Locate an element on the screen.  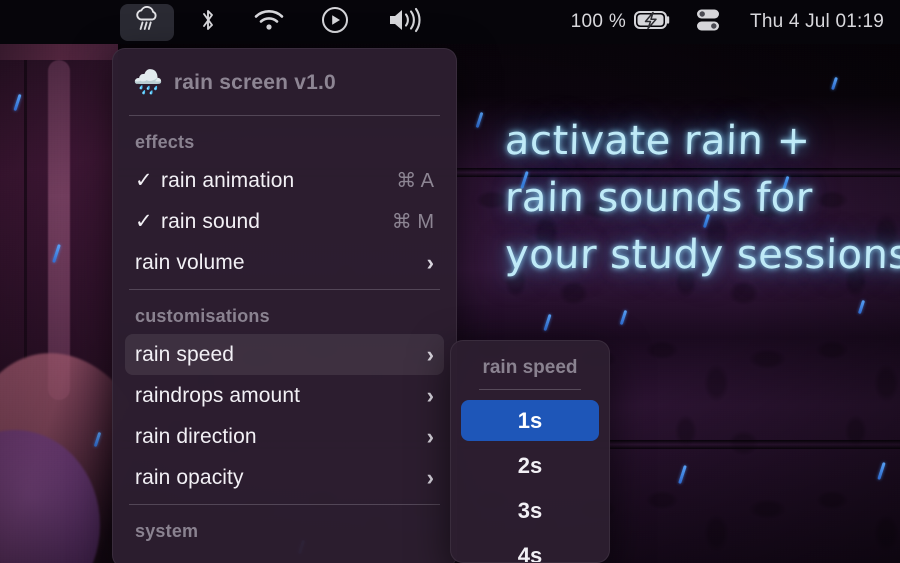
menu-item-raindrops-amount: raindrops amount › is located at coordinates (284, 395).